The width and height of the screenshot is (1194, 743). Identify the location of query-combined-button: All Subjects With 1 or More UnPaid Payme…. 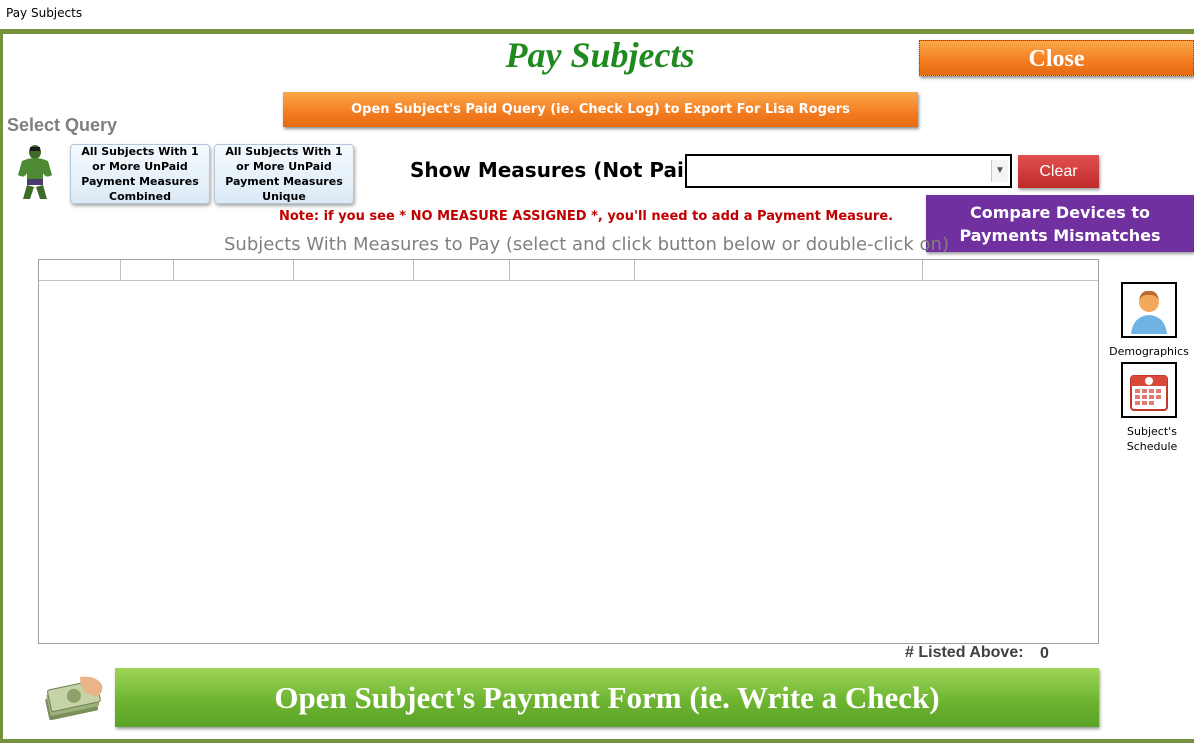
(140, 174).